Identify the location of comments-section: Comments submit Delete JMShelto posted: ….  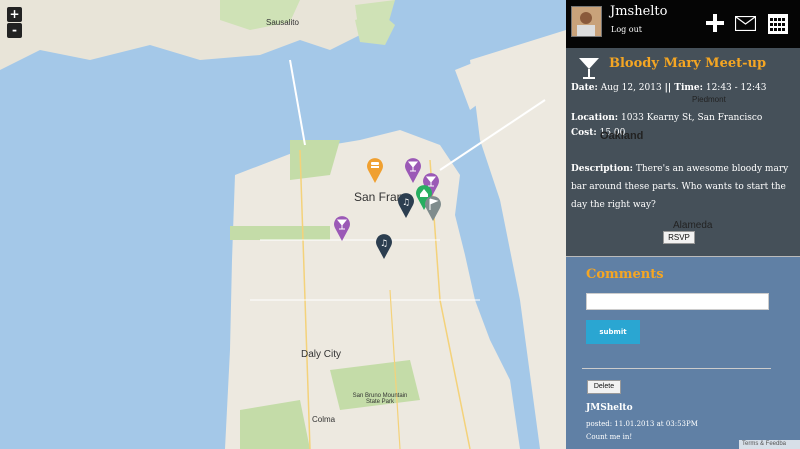
(683, 353).